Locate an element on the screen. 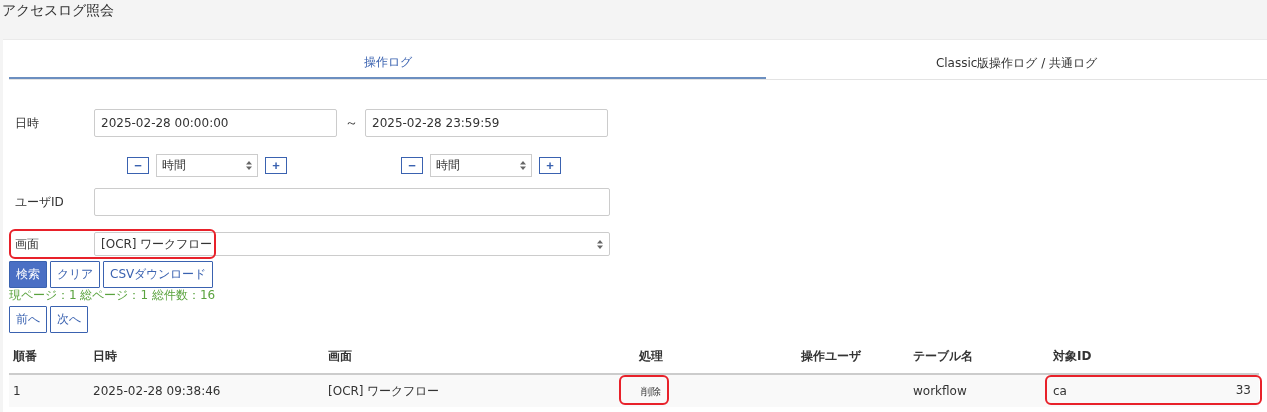 The height and width of the screenshot is (412, 1267). table-cell: 削除 is located at coordinates (650, 391).